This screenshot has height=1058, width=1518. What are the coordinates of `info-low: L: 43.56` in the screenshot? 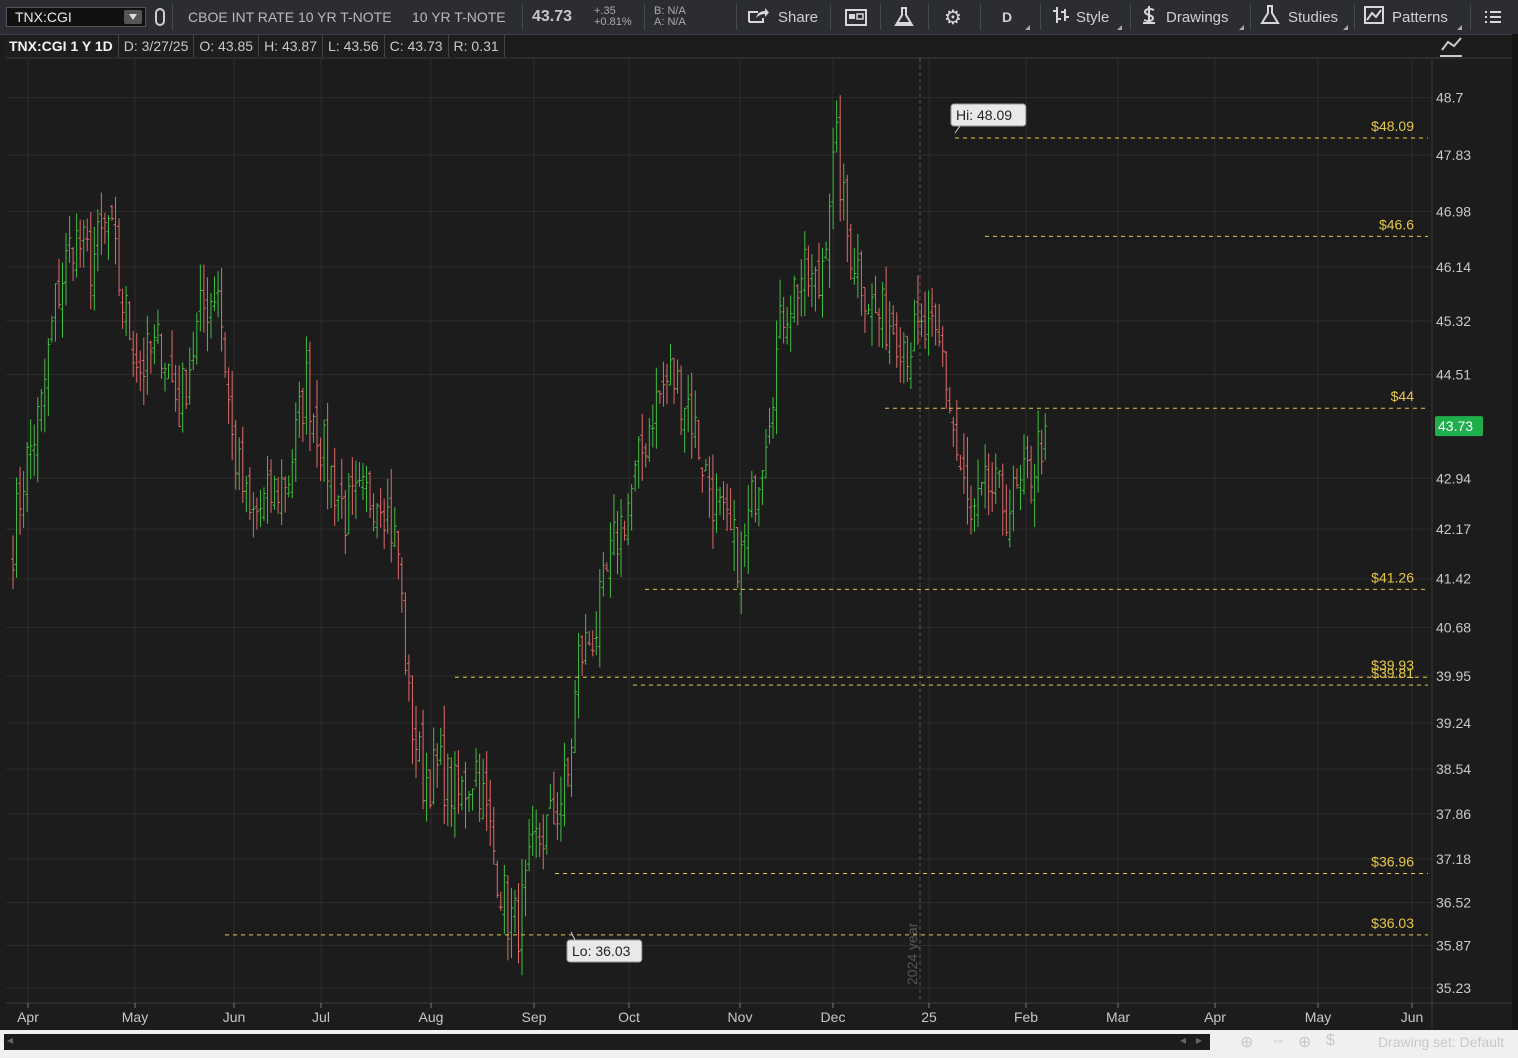 It's located at (354, 46).